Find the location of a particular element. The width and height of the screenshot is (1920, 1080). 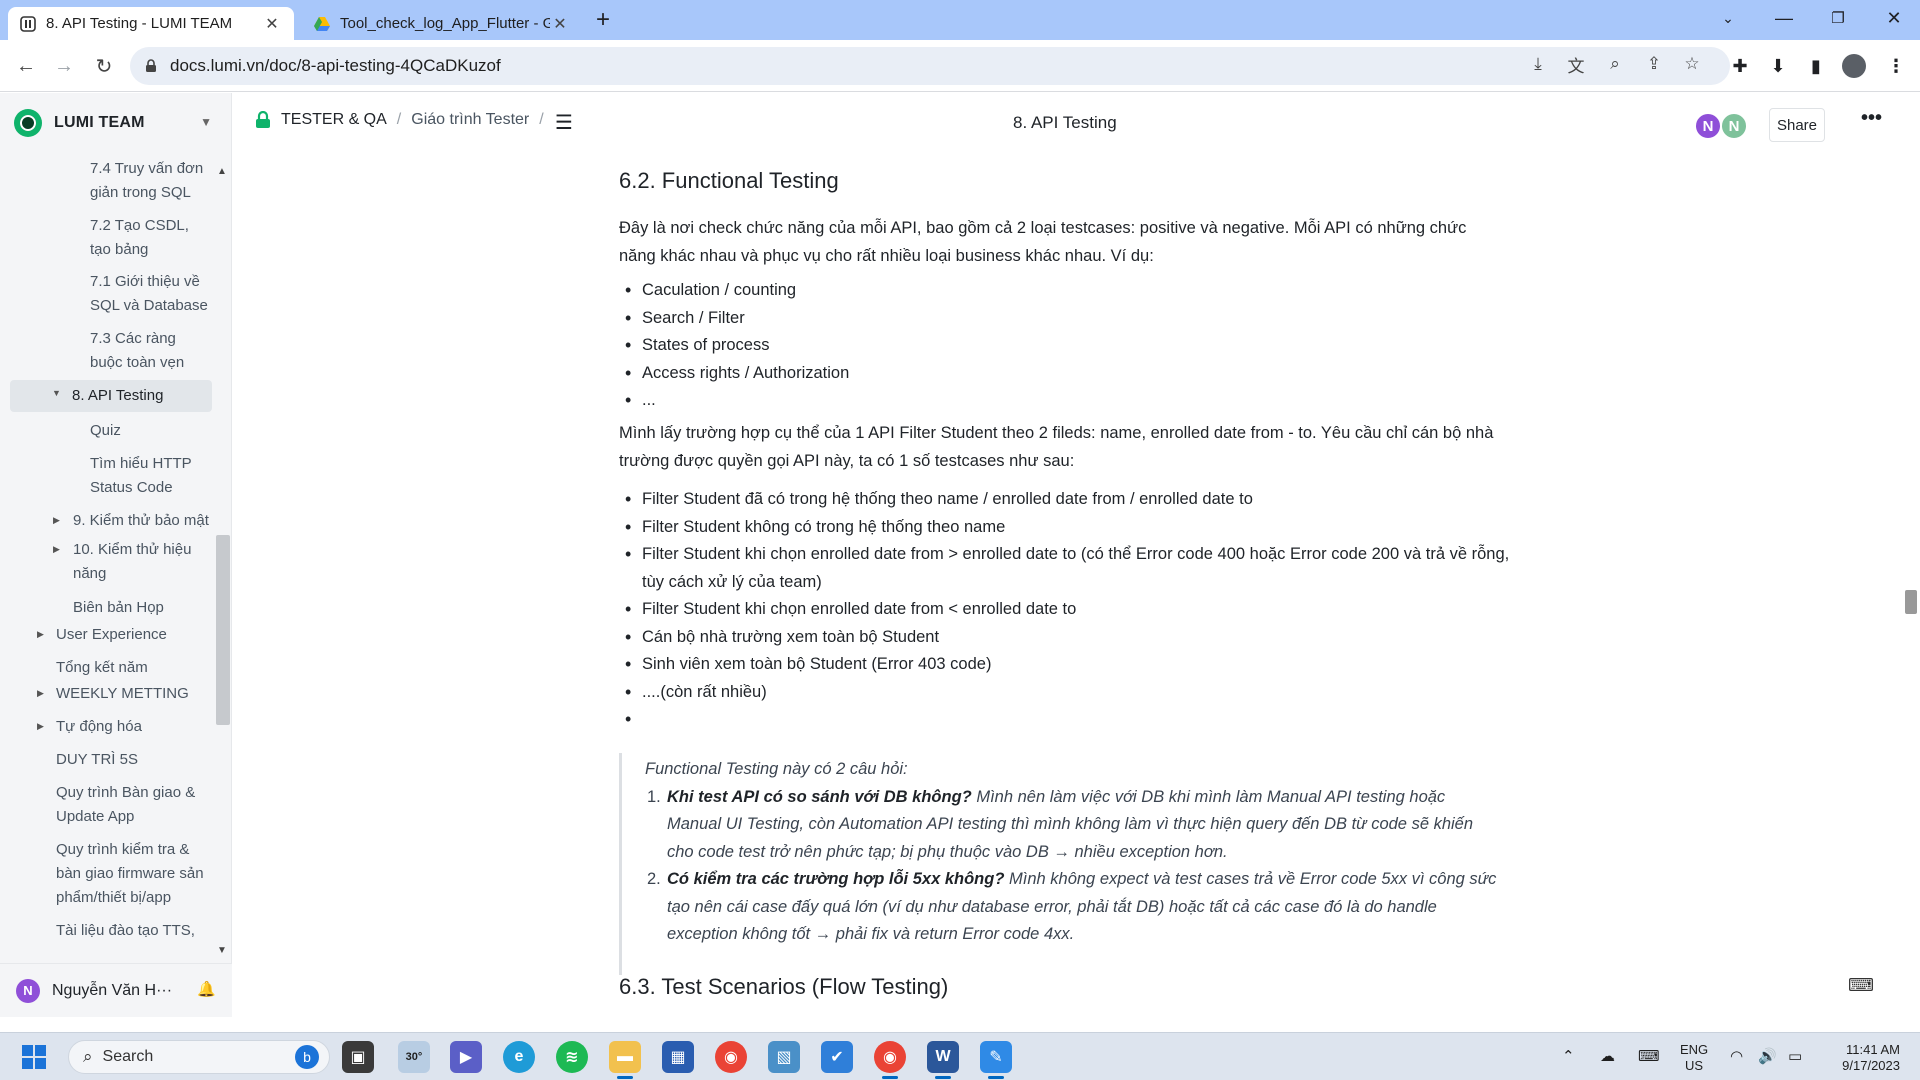

sidebar-item-performance-testing: 10. Kiểm thử hiệu năng is located at coordinates (138, 562).